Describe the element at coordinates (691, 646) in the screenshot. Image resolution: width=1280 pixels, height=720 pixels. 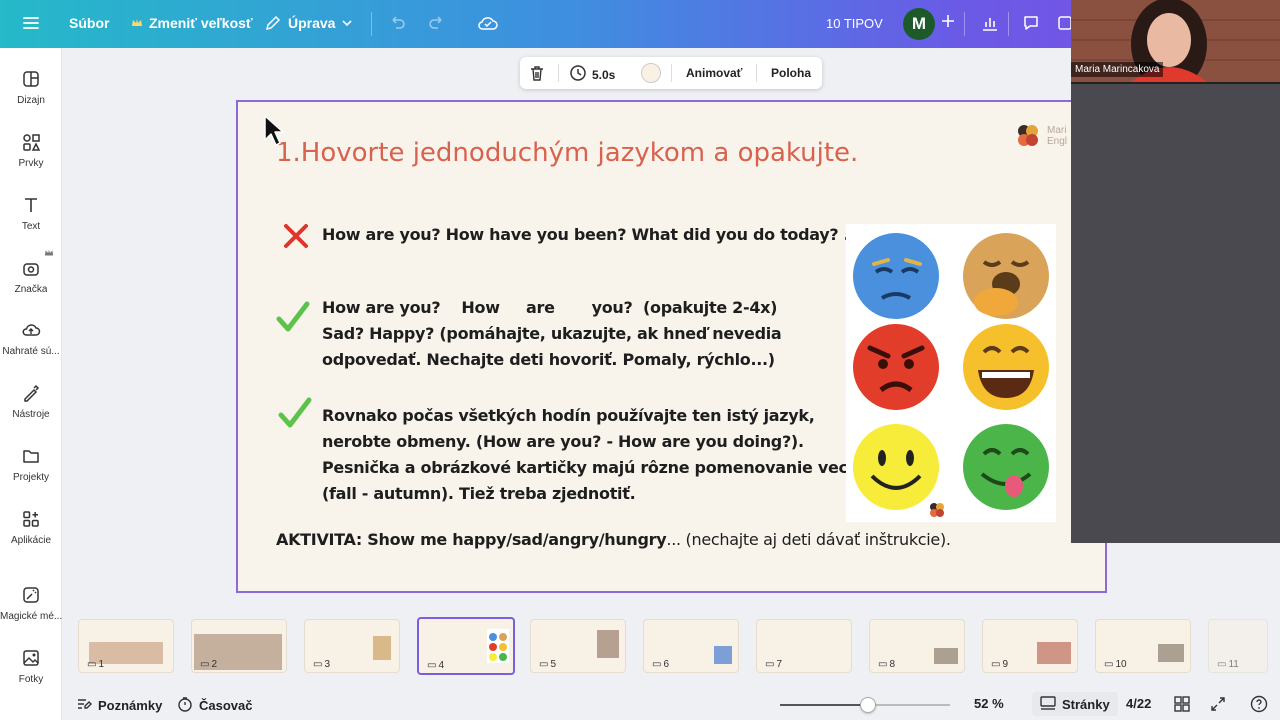
I see `page-thumbnail: ▭ 6` at that location.